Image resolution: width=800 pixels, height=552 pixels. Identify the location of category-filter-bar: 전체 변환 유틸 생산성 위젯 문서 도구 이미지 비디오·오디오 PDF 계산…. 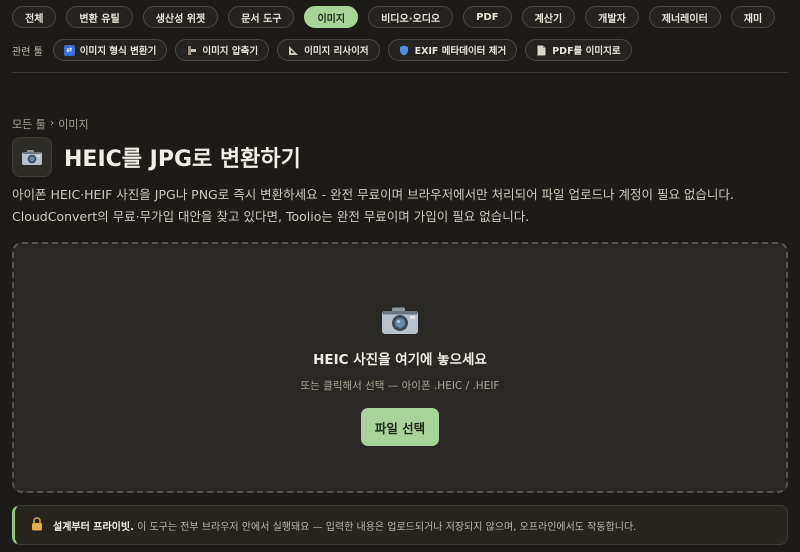
(400, 17).